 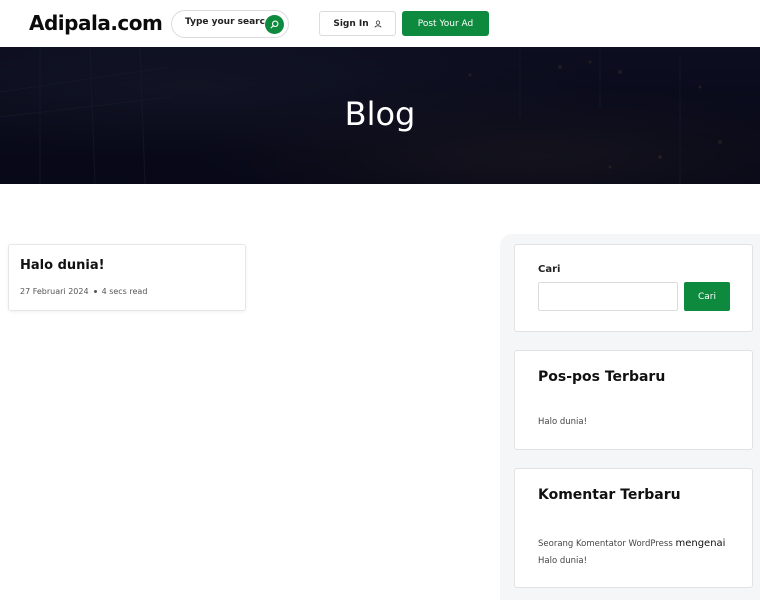 I want to click on search-icon, so click(x=274, y=24).